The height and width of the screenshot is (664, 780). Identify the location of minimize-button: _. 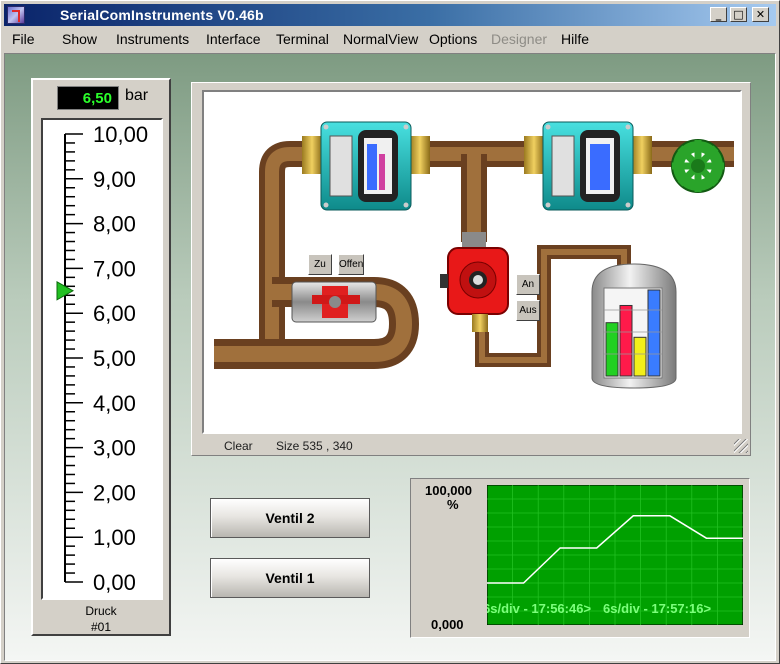
(718, 14).